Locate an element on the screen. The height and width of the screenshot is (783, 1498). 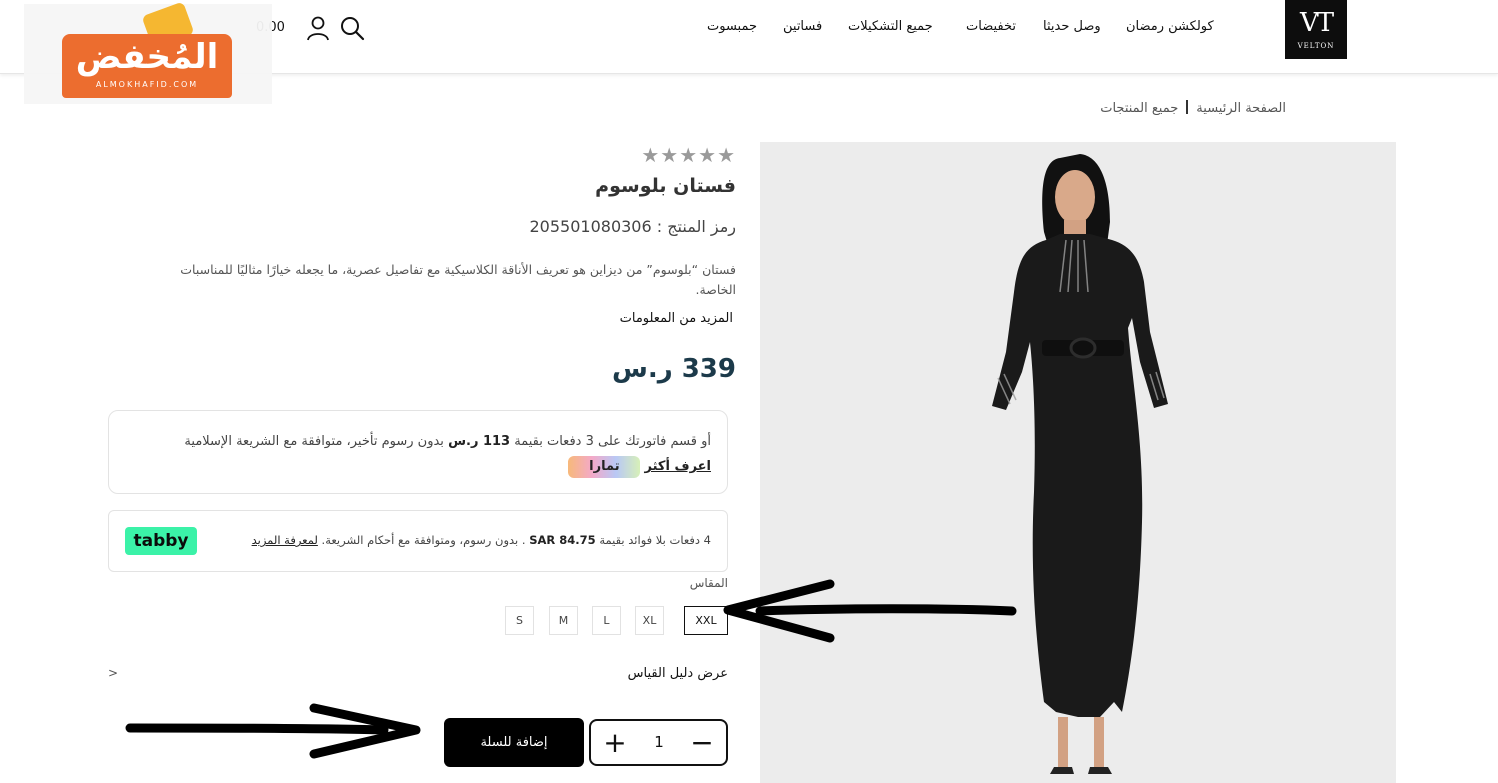
tamara-text-before: أو قسم فاتورتك على 3 دفعات بقيمة is located at coordinates (612, 441).